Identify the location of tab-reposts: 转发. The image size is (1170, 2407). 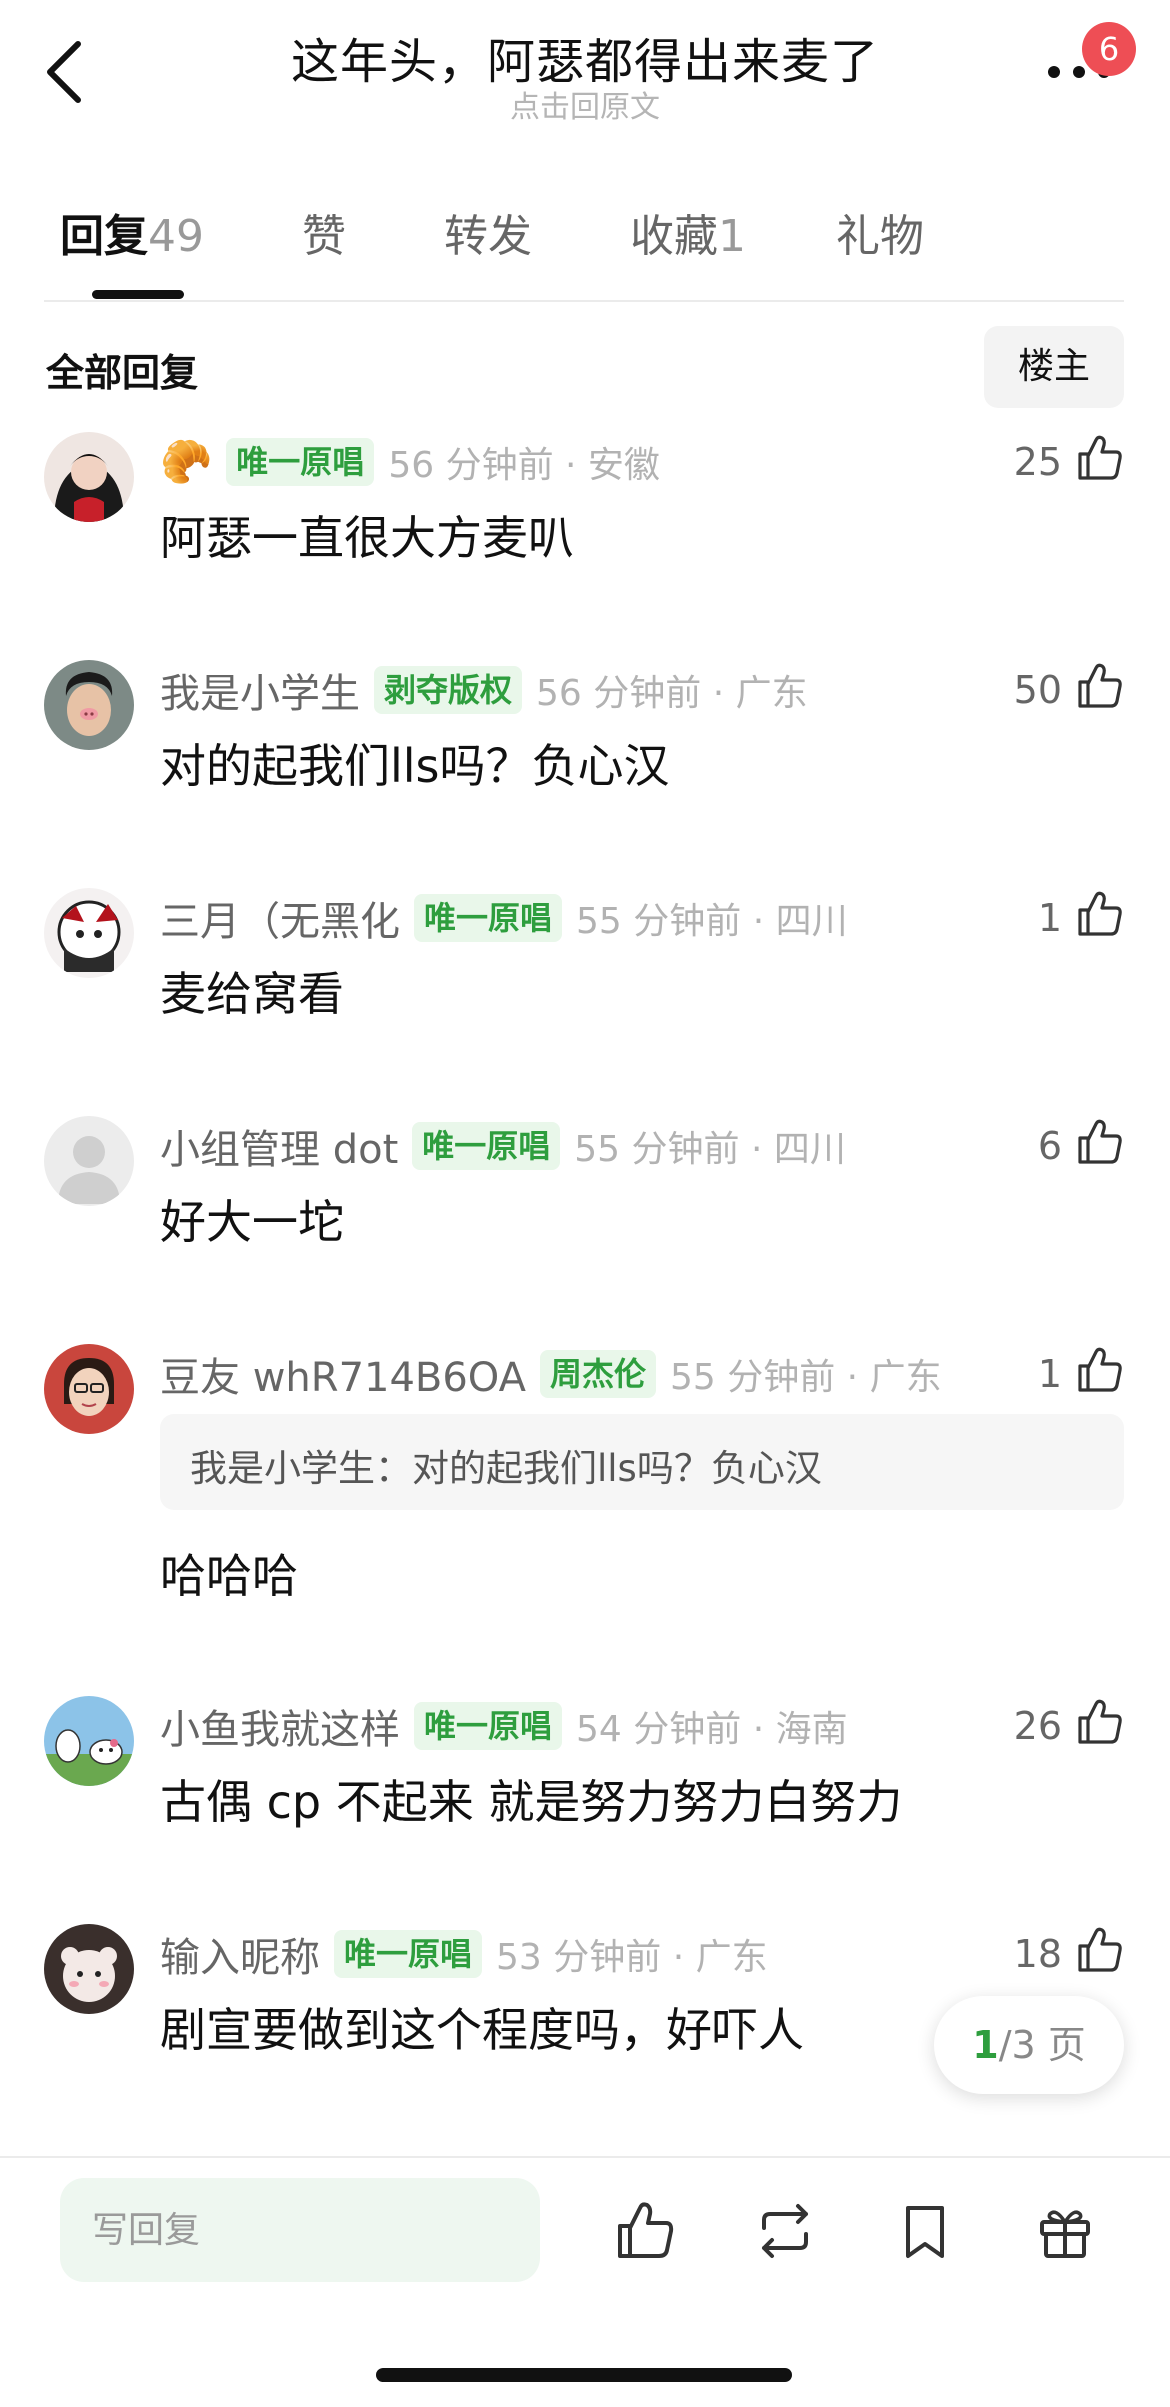
(488, 232).